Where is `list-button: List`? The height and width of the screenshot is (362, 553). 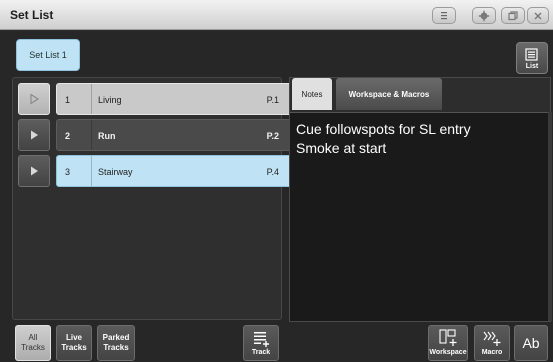
list-button: List is located at coordinates (532, 58).